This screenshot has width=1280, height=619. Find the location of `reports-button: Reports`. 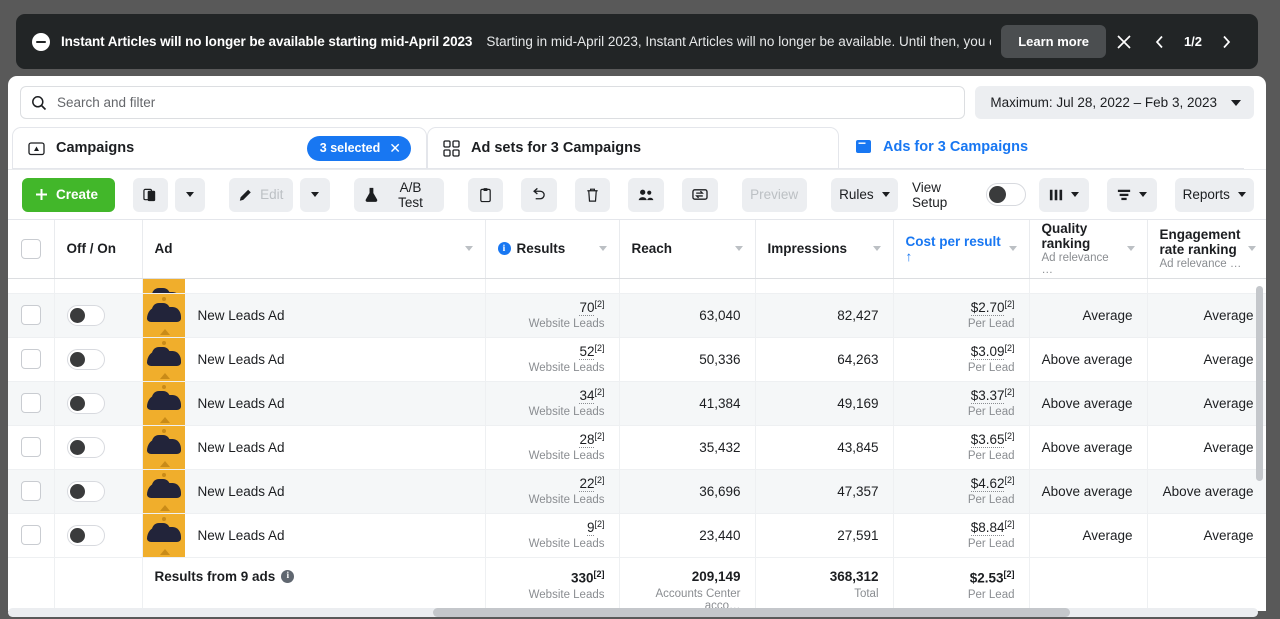

reports-button: Reports is located at coordinates (1214, 194).